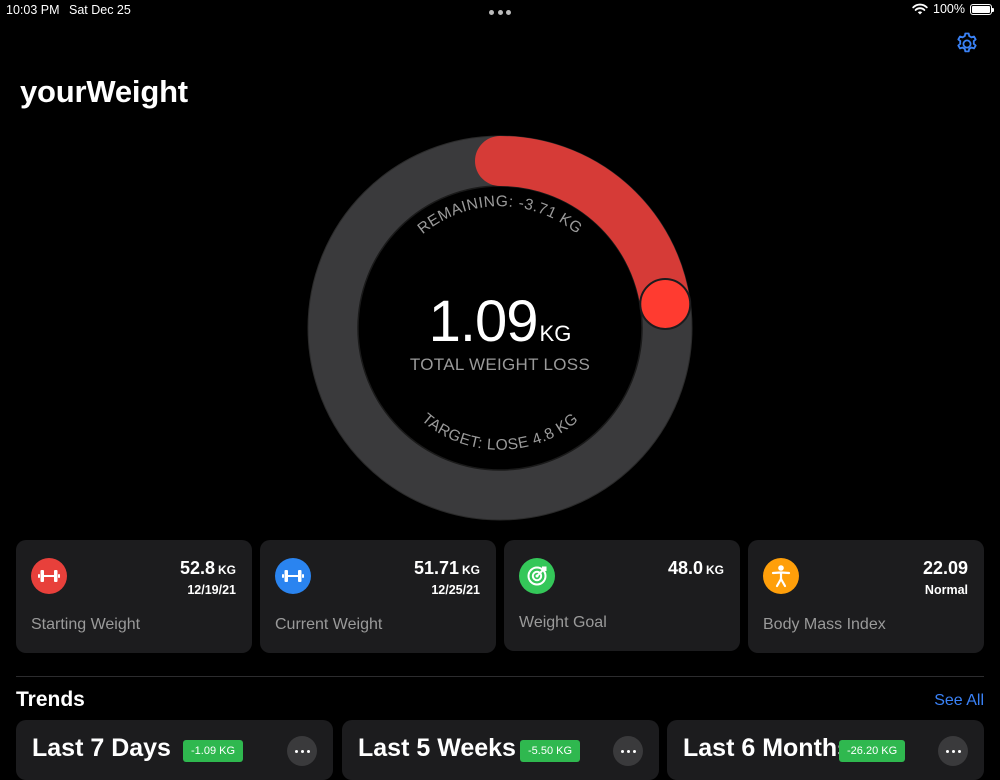  What do you see at coordinates (563, 622) in the screenshot?
I see `card-label: Weight Goal` at bounding box center [563, 622].